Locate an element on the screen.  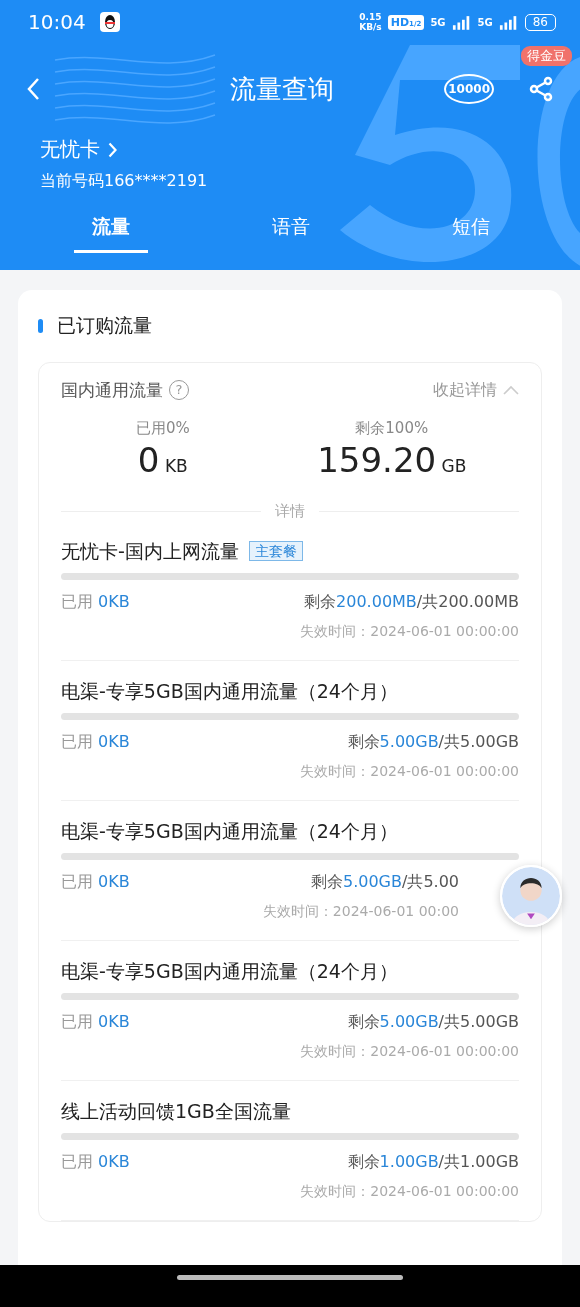
remaining-amount: 剩余200.00MB/共200.00MB is located at coordinates (411, 602).